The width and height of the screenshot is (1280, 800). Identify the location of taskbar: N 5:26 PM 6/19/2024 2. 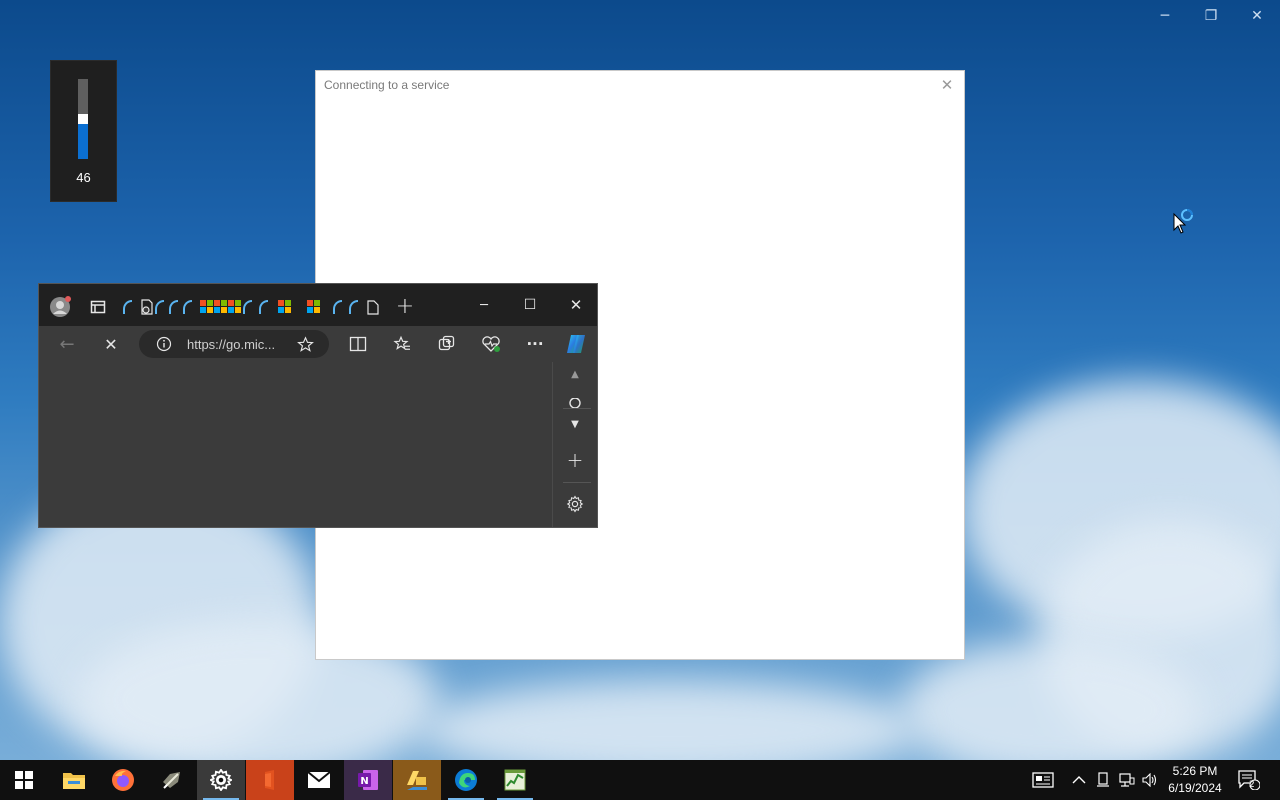
(640, 780).